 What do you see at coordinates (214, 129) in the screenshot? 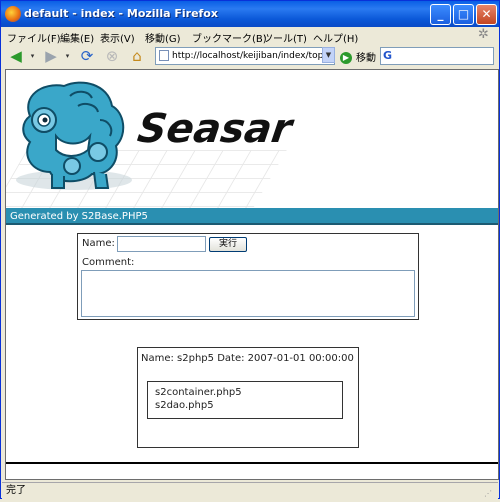
I see `seasar-logo-text: Seasar` at bounding box center [214, 129].